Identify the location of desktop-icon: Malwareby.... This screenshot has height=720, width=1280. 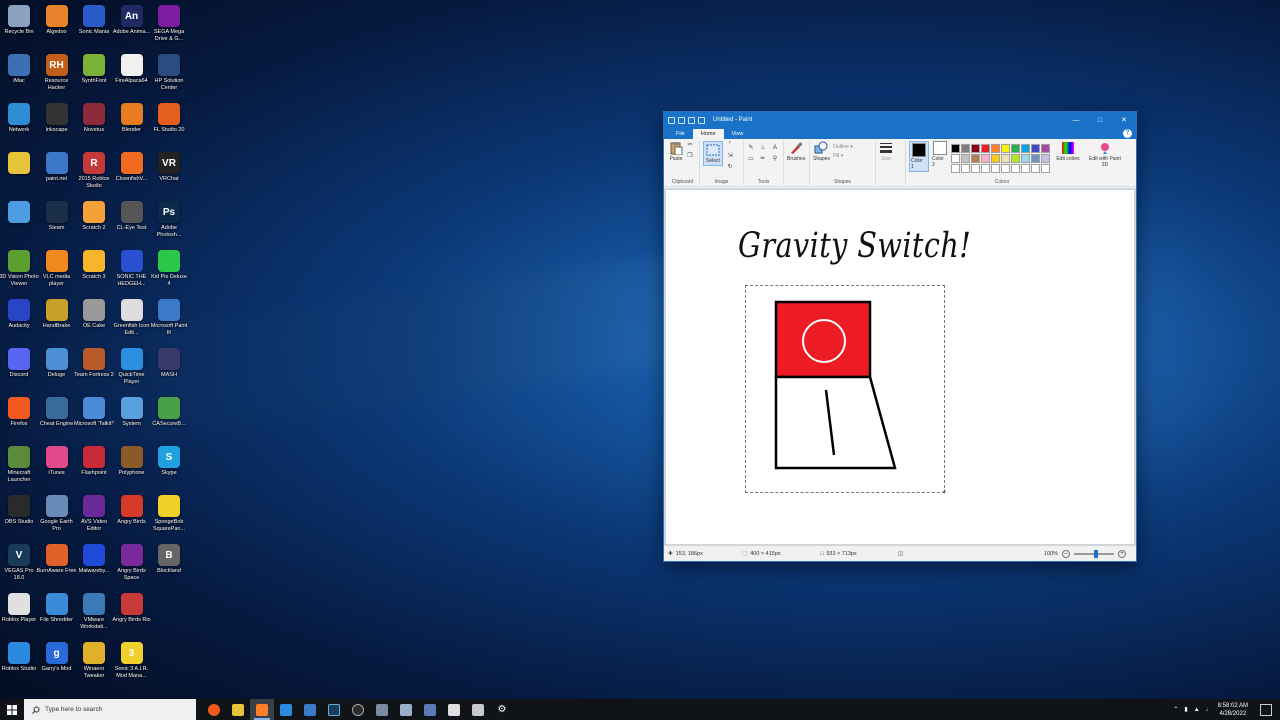
(94, 565).